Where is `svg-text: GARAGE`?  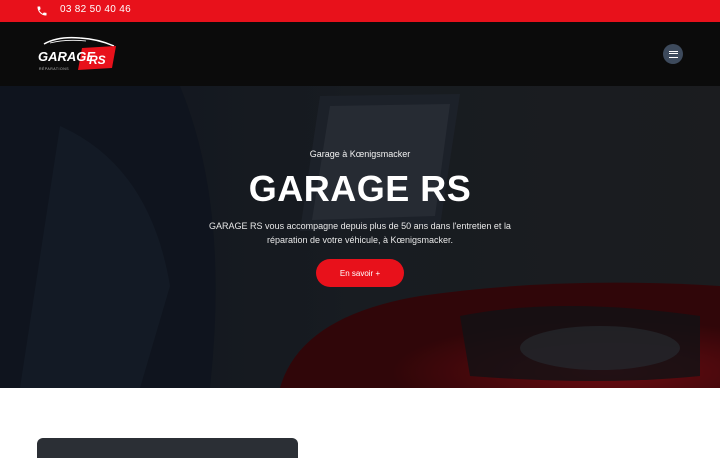
svg-text: GARAGE is located at coordinates (66, 56).